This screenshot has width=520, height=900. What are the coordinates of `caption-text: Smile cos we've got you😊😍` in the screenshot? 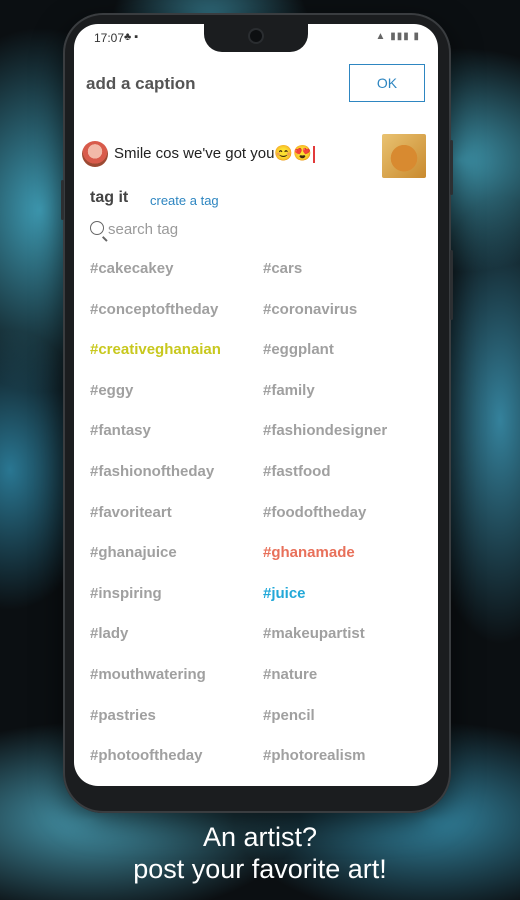 It's located at (213, 153).